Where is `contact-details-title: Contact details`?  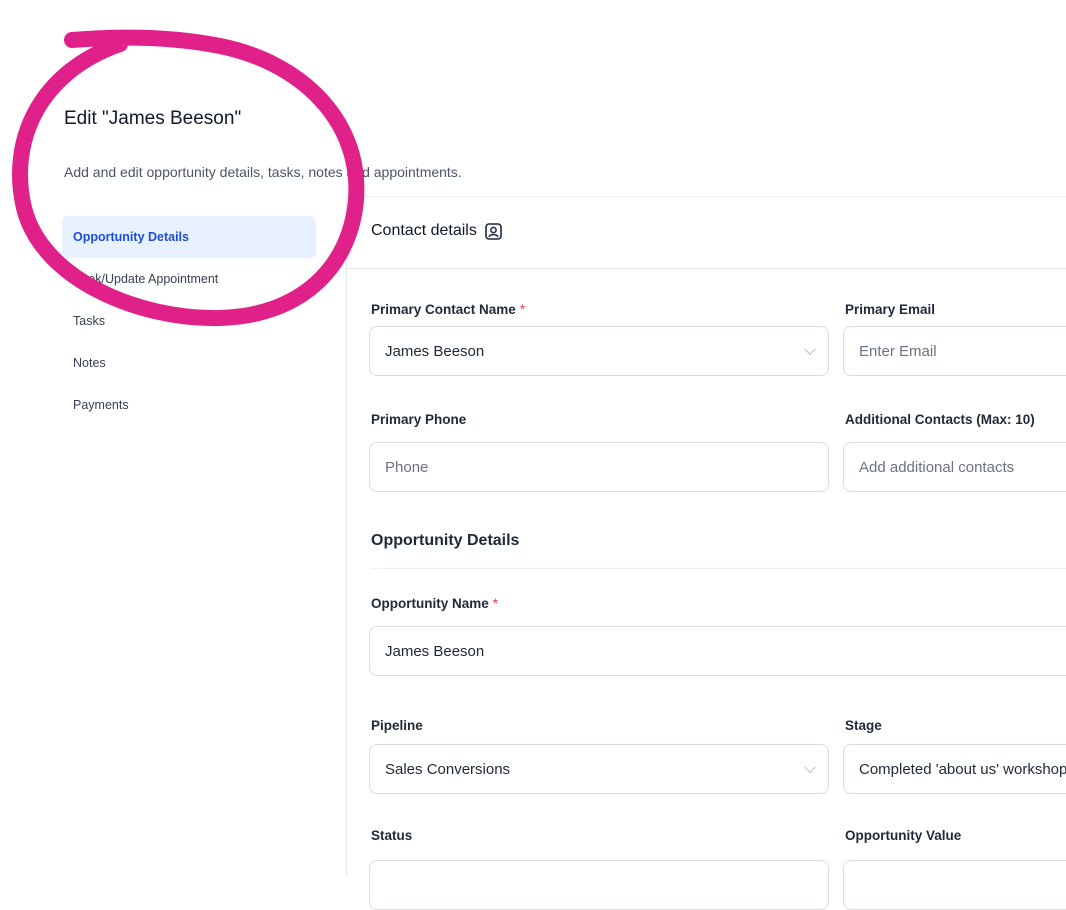 contact-details-title: Contact details is located at coordinates (424, 230).